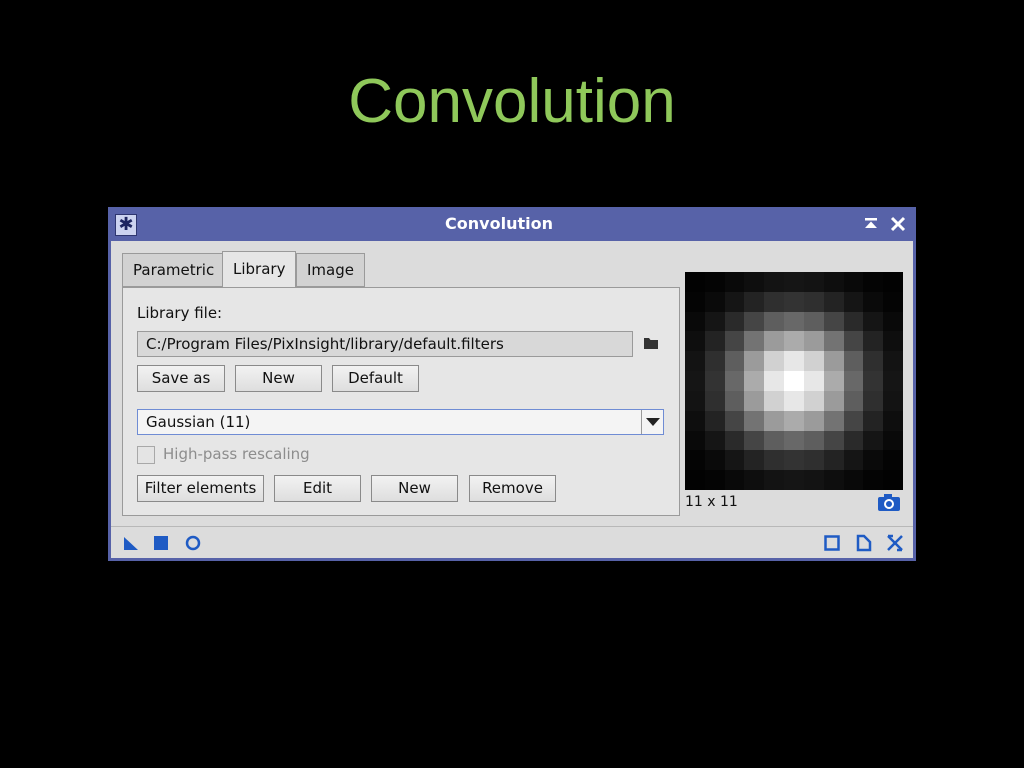  What do you see at coordinates (180, 313) in the screenshot?
I see `library-file-label: Library file:` at bounding box center [180, 313].